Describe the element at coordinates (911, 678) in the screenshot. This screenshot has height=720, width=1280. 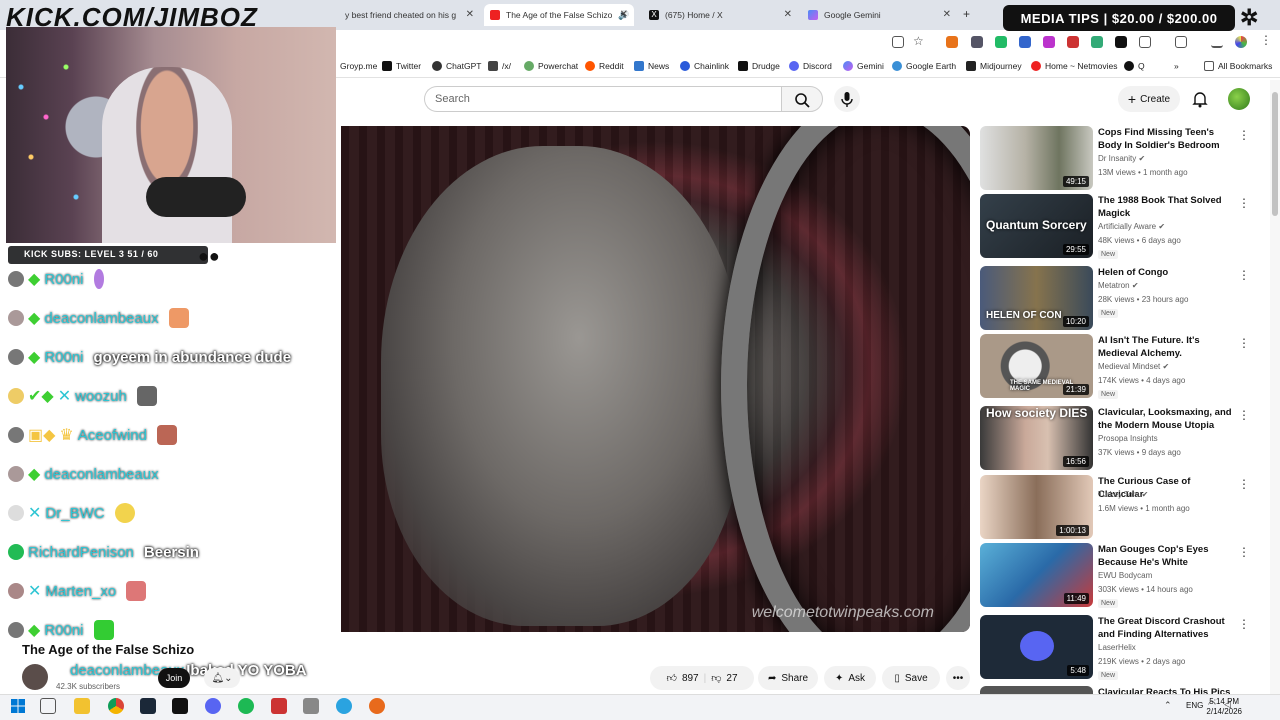
I see `save-button: ▯ Save` at that location.